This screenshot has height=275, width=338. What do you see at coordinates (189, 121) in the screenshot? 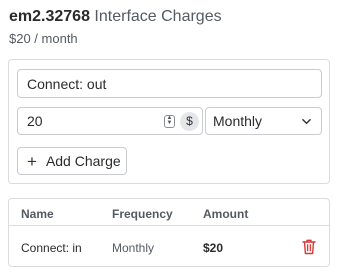
I see `currency-badge: $` at bounding box center [189, 121].